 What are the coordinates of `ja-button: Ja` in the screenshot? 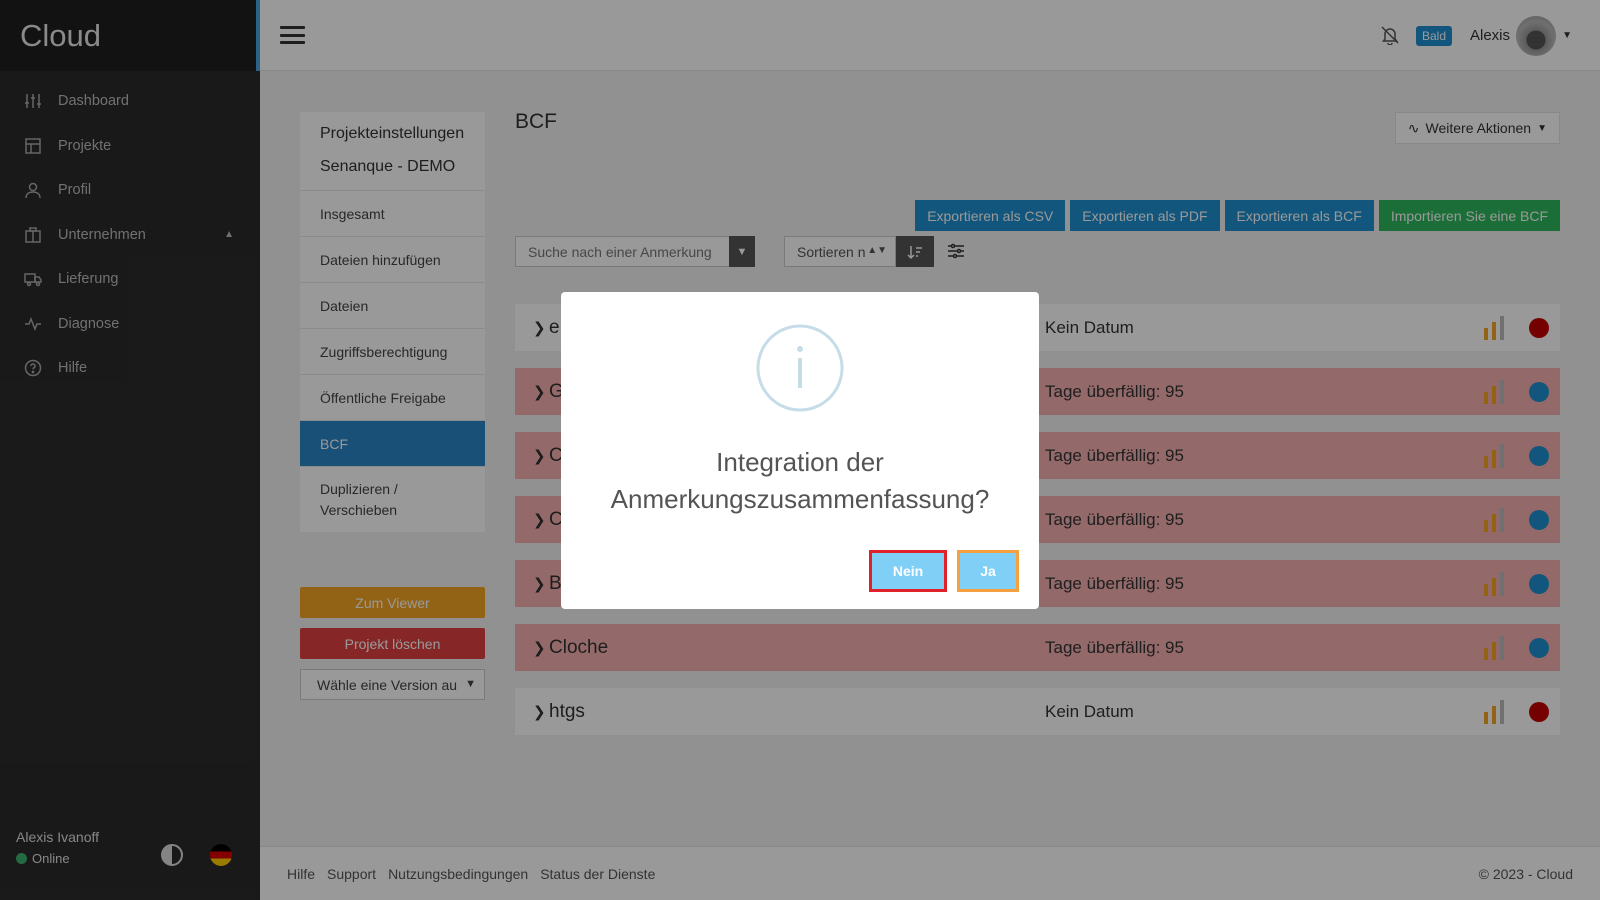 It's located at (988, 571).